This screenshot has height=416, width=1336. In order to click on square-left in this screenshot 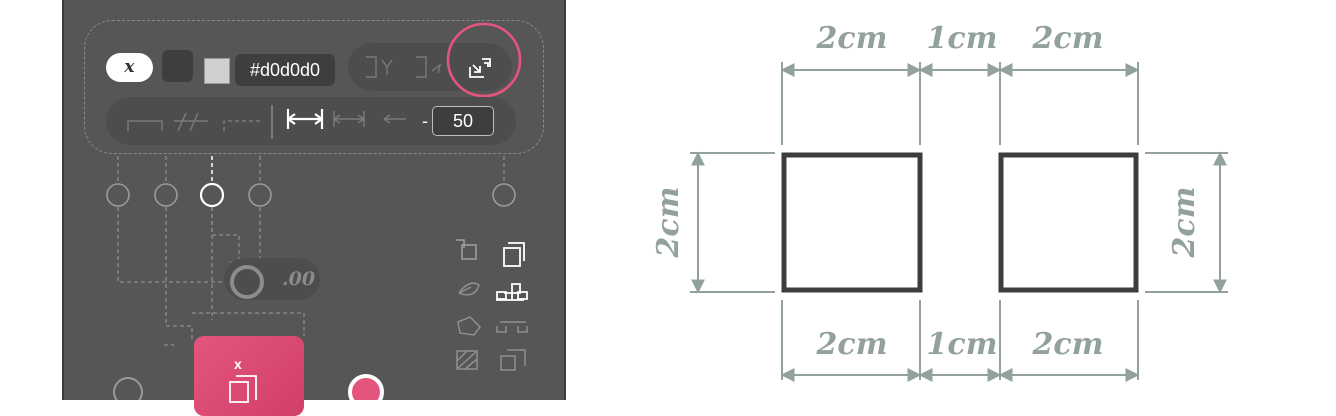, I will do `click(852, 222)`.